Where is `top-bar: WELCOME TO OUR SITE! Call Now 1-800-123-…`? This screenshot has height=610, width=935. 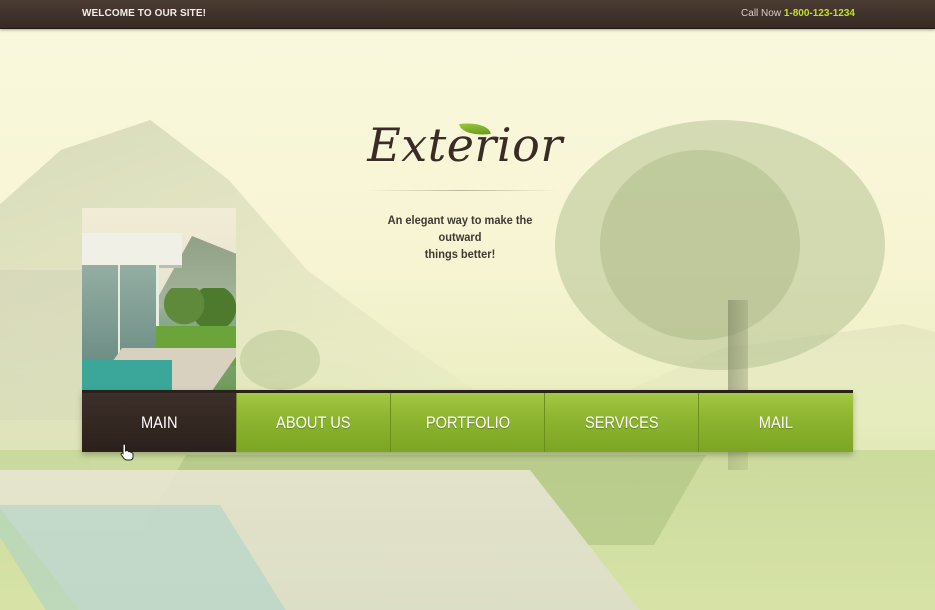
top-bar: WELCOME TO OUR SITE! Call Now 1-800-123-… is located at coordinates (467, 14).